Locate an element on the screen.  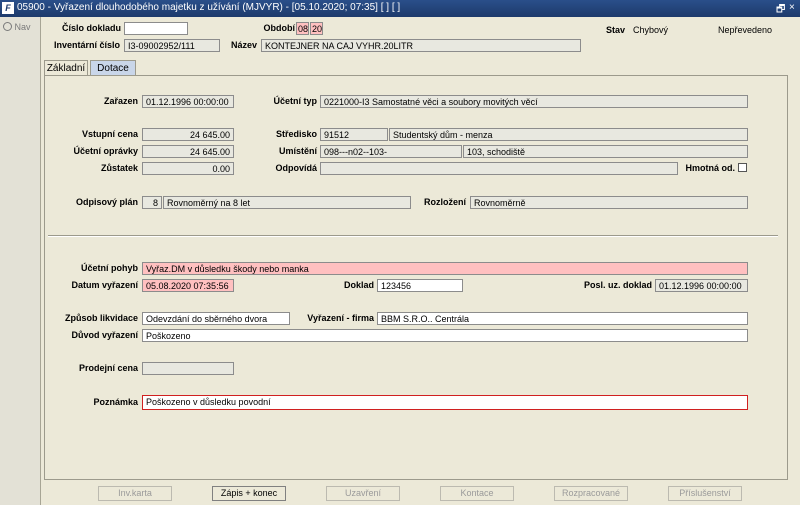
inv-karta-button: Inv.karta is located at coordinates (135, 493).